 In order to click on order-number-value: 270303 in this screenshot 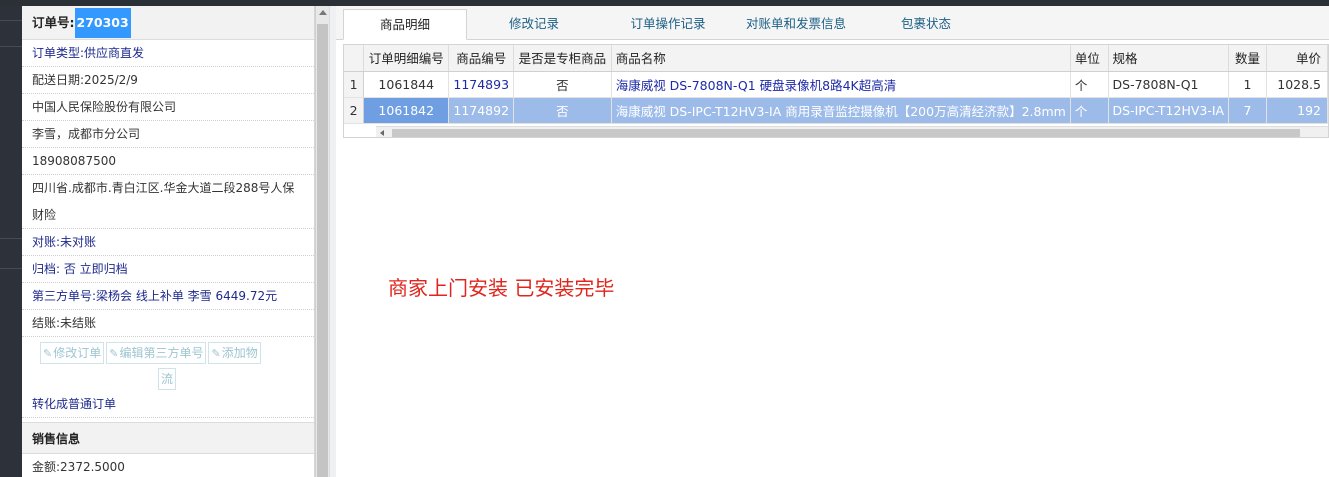, I will do `click(102, 23)`.